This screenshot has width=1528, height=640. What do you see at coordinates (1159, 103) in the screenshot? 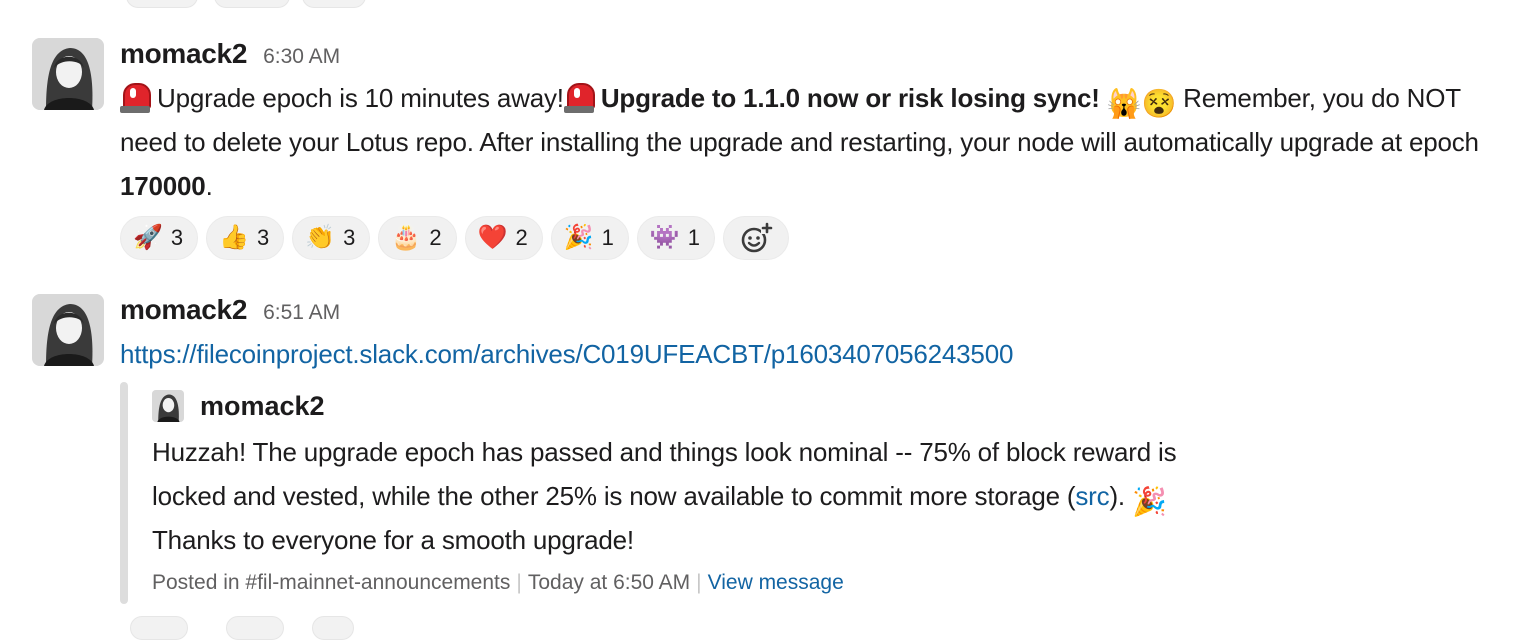
I see `dizzy-face-icon: 😵` at bounding box center [1159, 103].